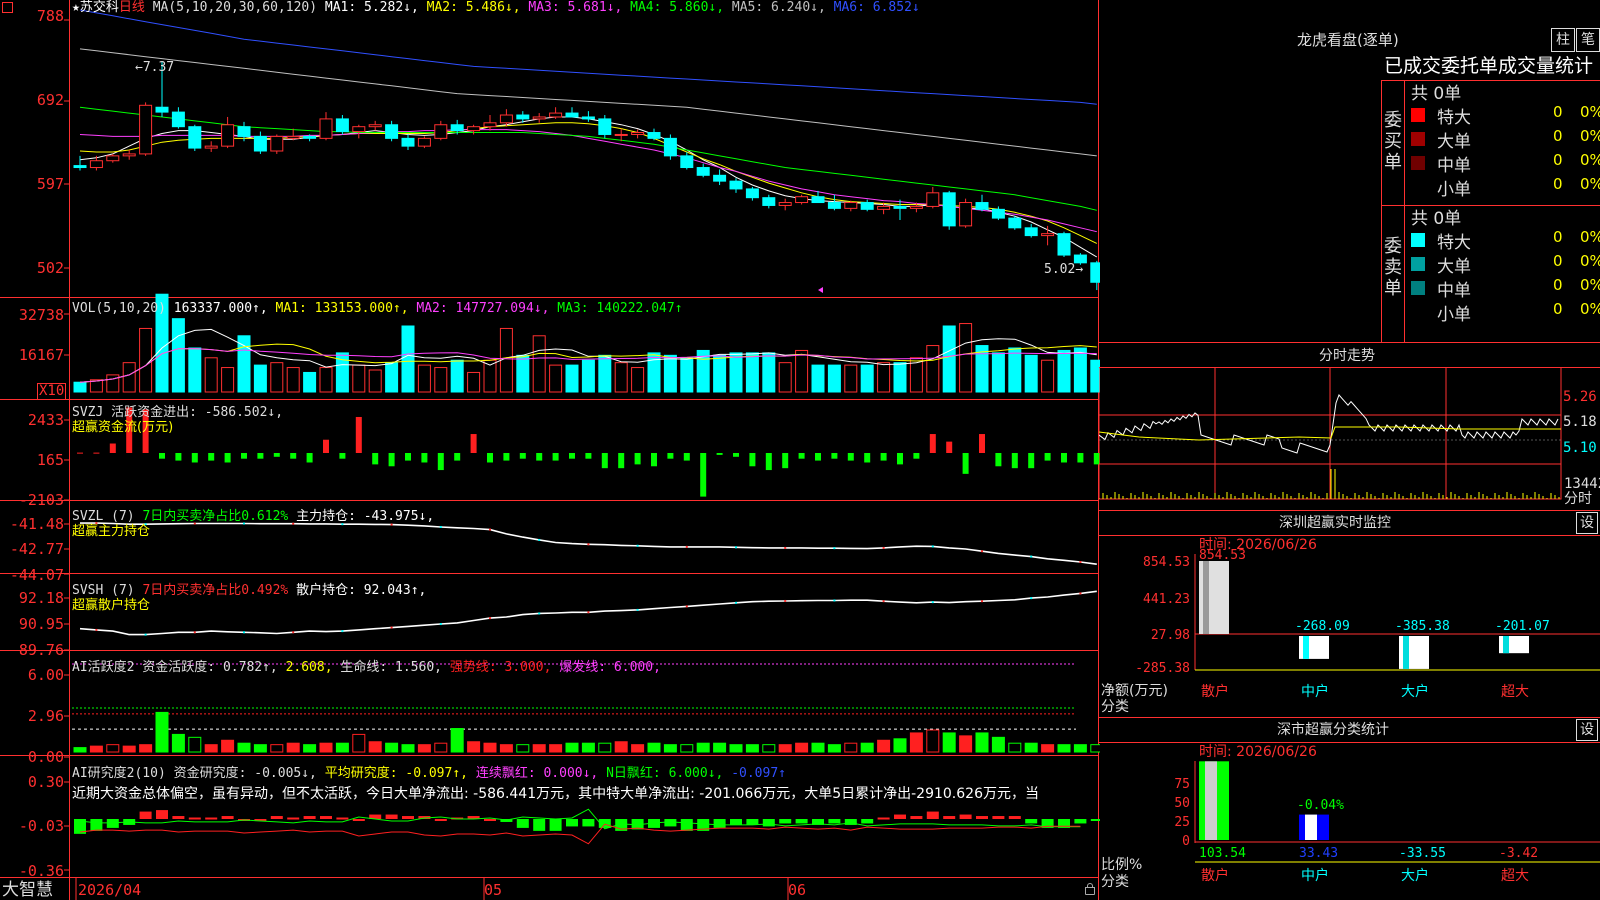 Image resolution: width=1600 pixels, height=900 pixels. Describe the element at coordinates (1587, 523) in the screenshot. I see `monitor-settings-button: 设` at that location.